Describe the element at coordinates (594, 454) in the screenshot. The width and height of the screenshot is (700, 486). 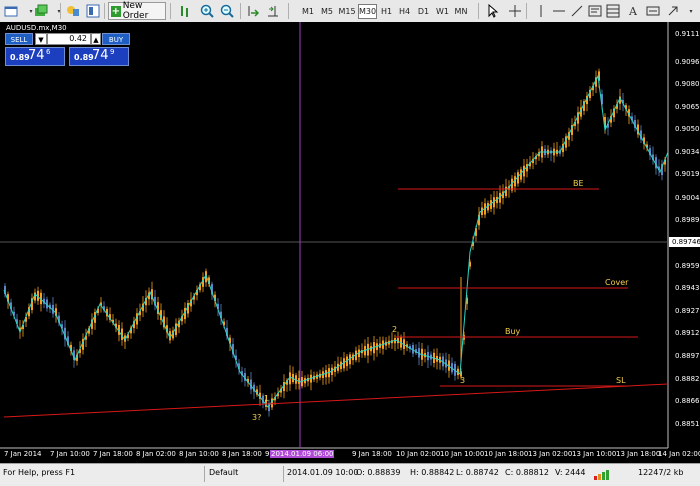
I see `time-label: 13 Jan 10:00` at that location.